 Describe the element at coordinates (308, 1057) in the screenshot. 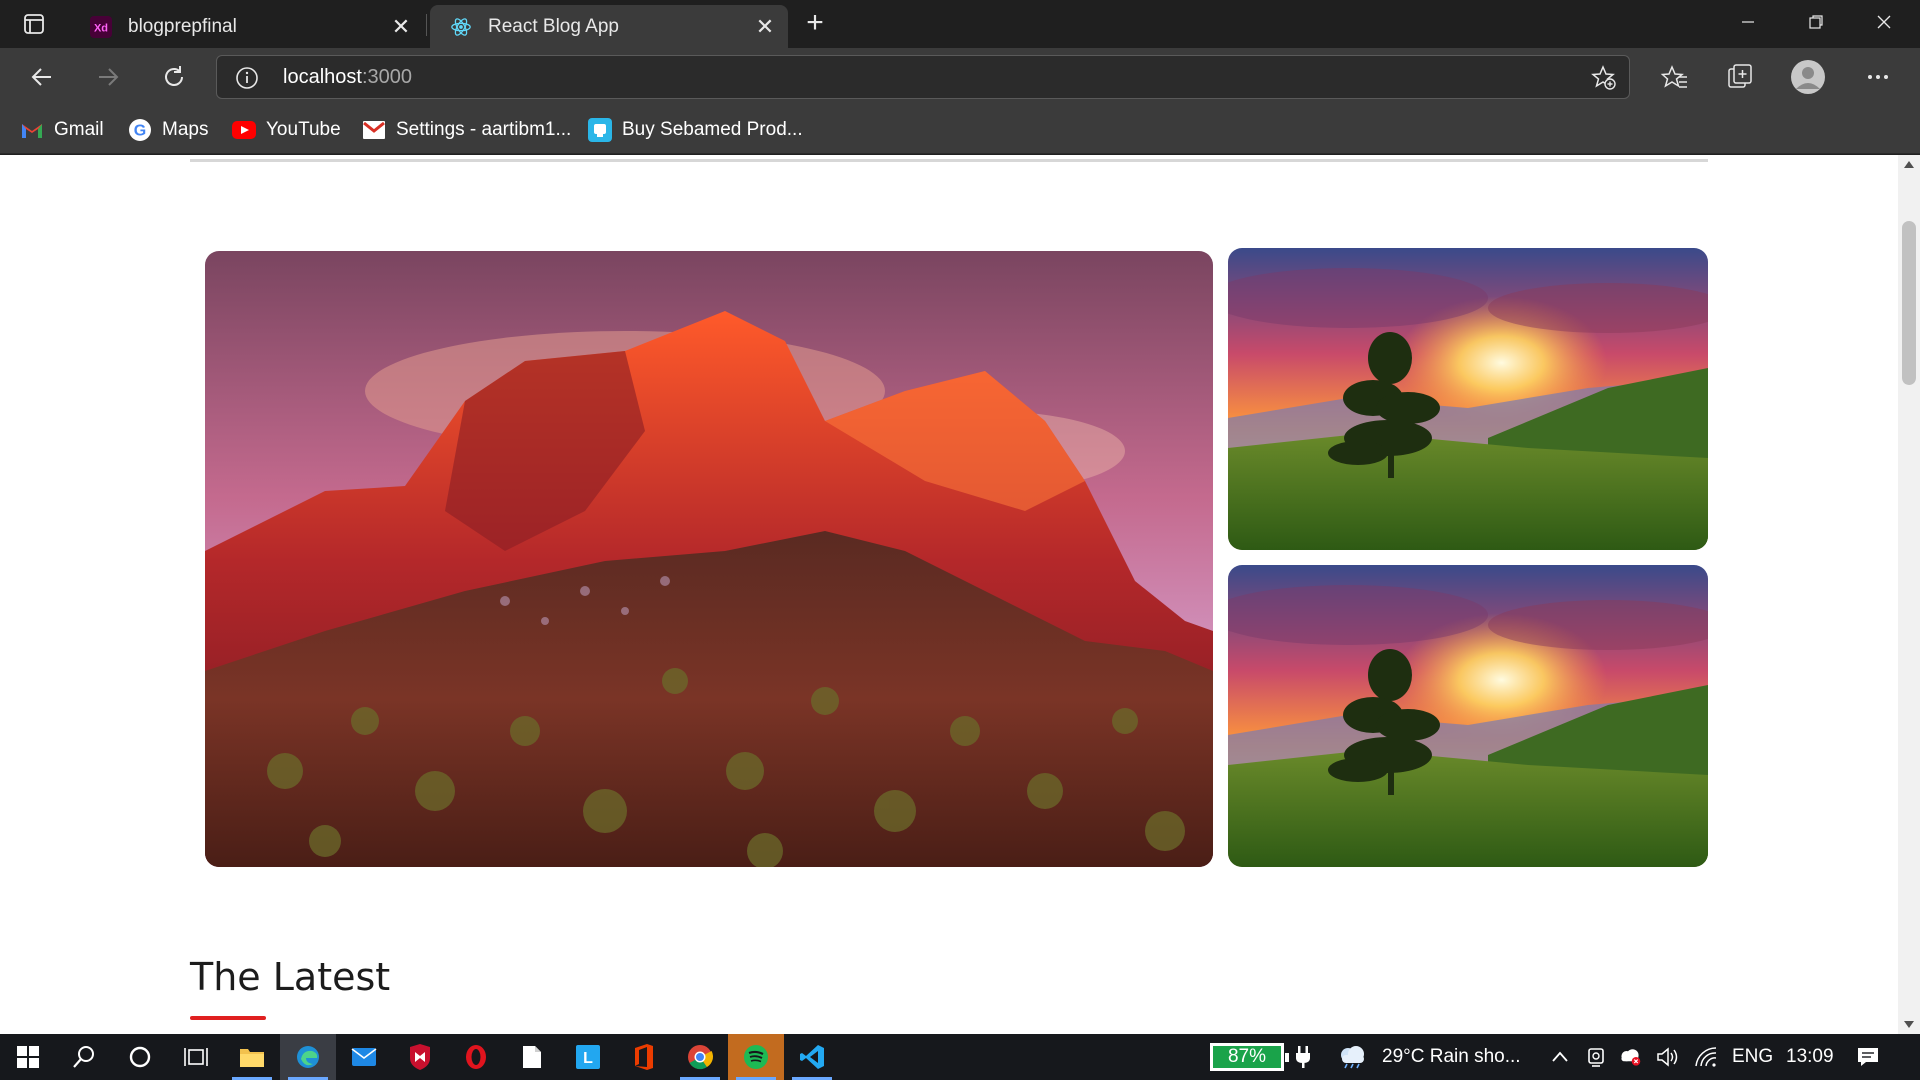

I see `edge-icon` at that location.